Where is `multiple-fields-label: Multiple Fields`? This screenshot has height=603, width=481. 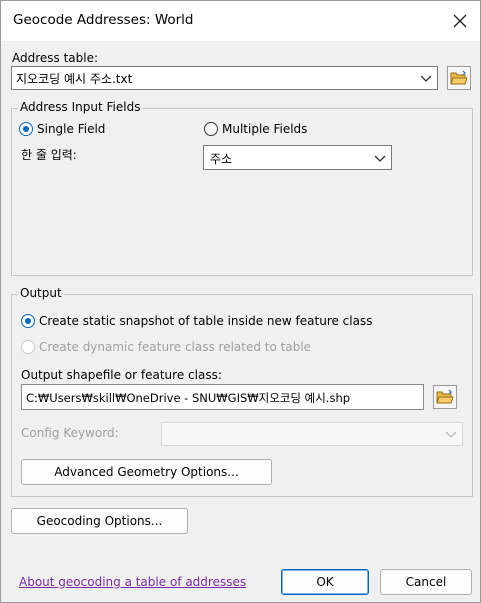
multiple-fields-label: Multiple Fields is located at coordinates (264, 129).